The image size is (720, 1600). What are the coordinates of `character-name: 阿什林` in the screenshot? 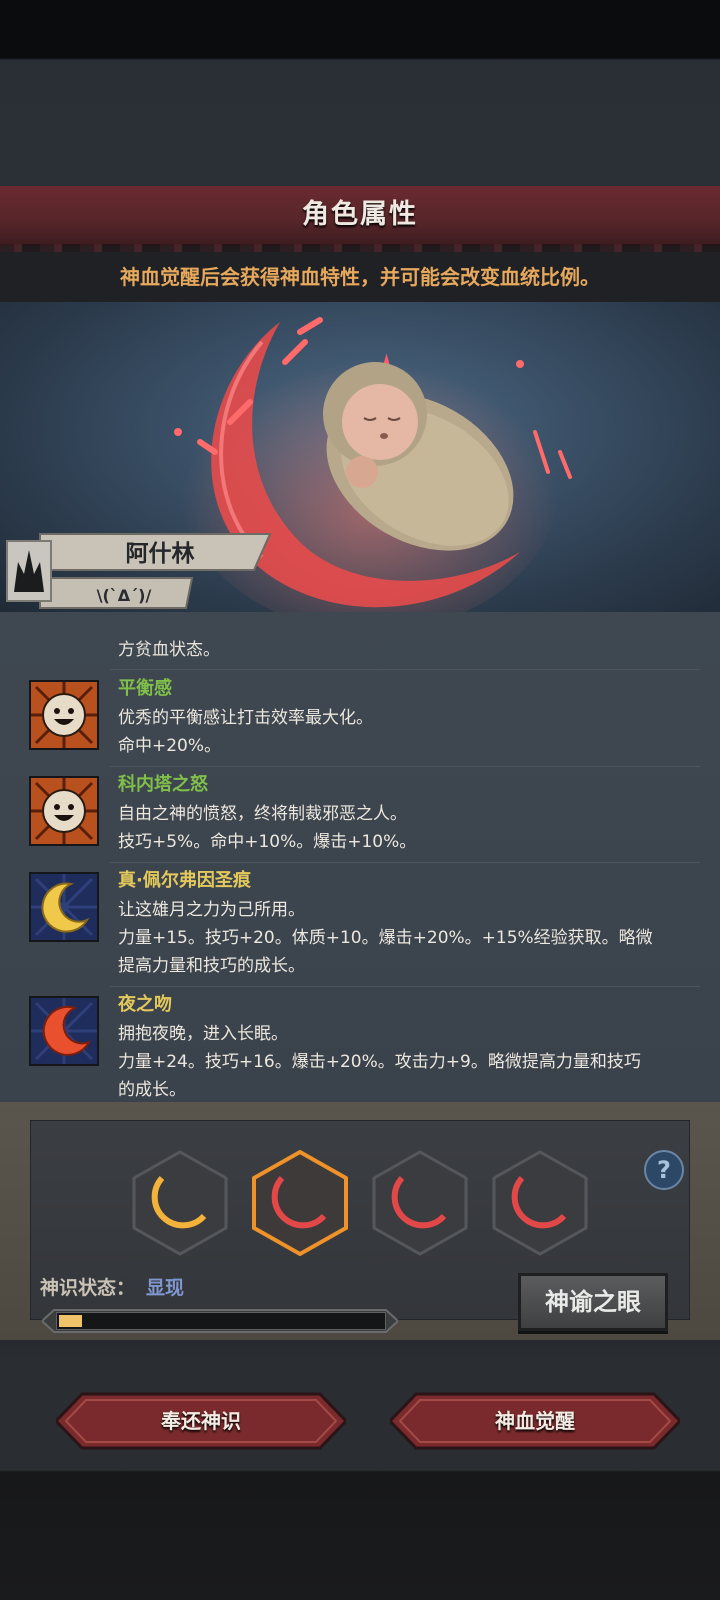 It's located at (160, 554).